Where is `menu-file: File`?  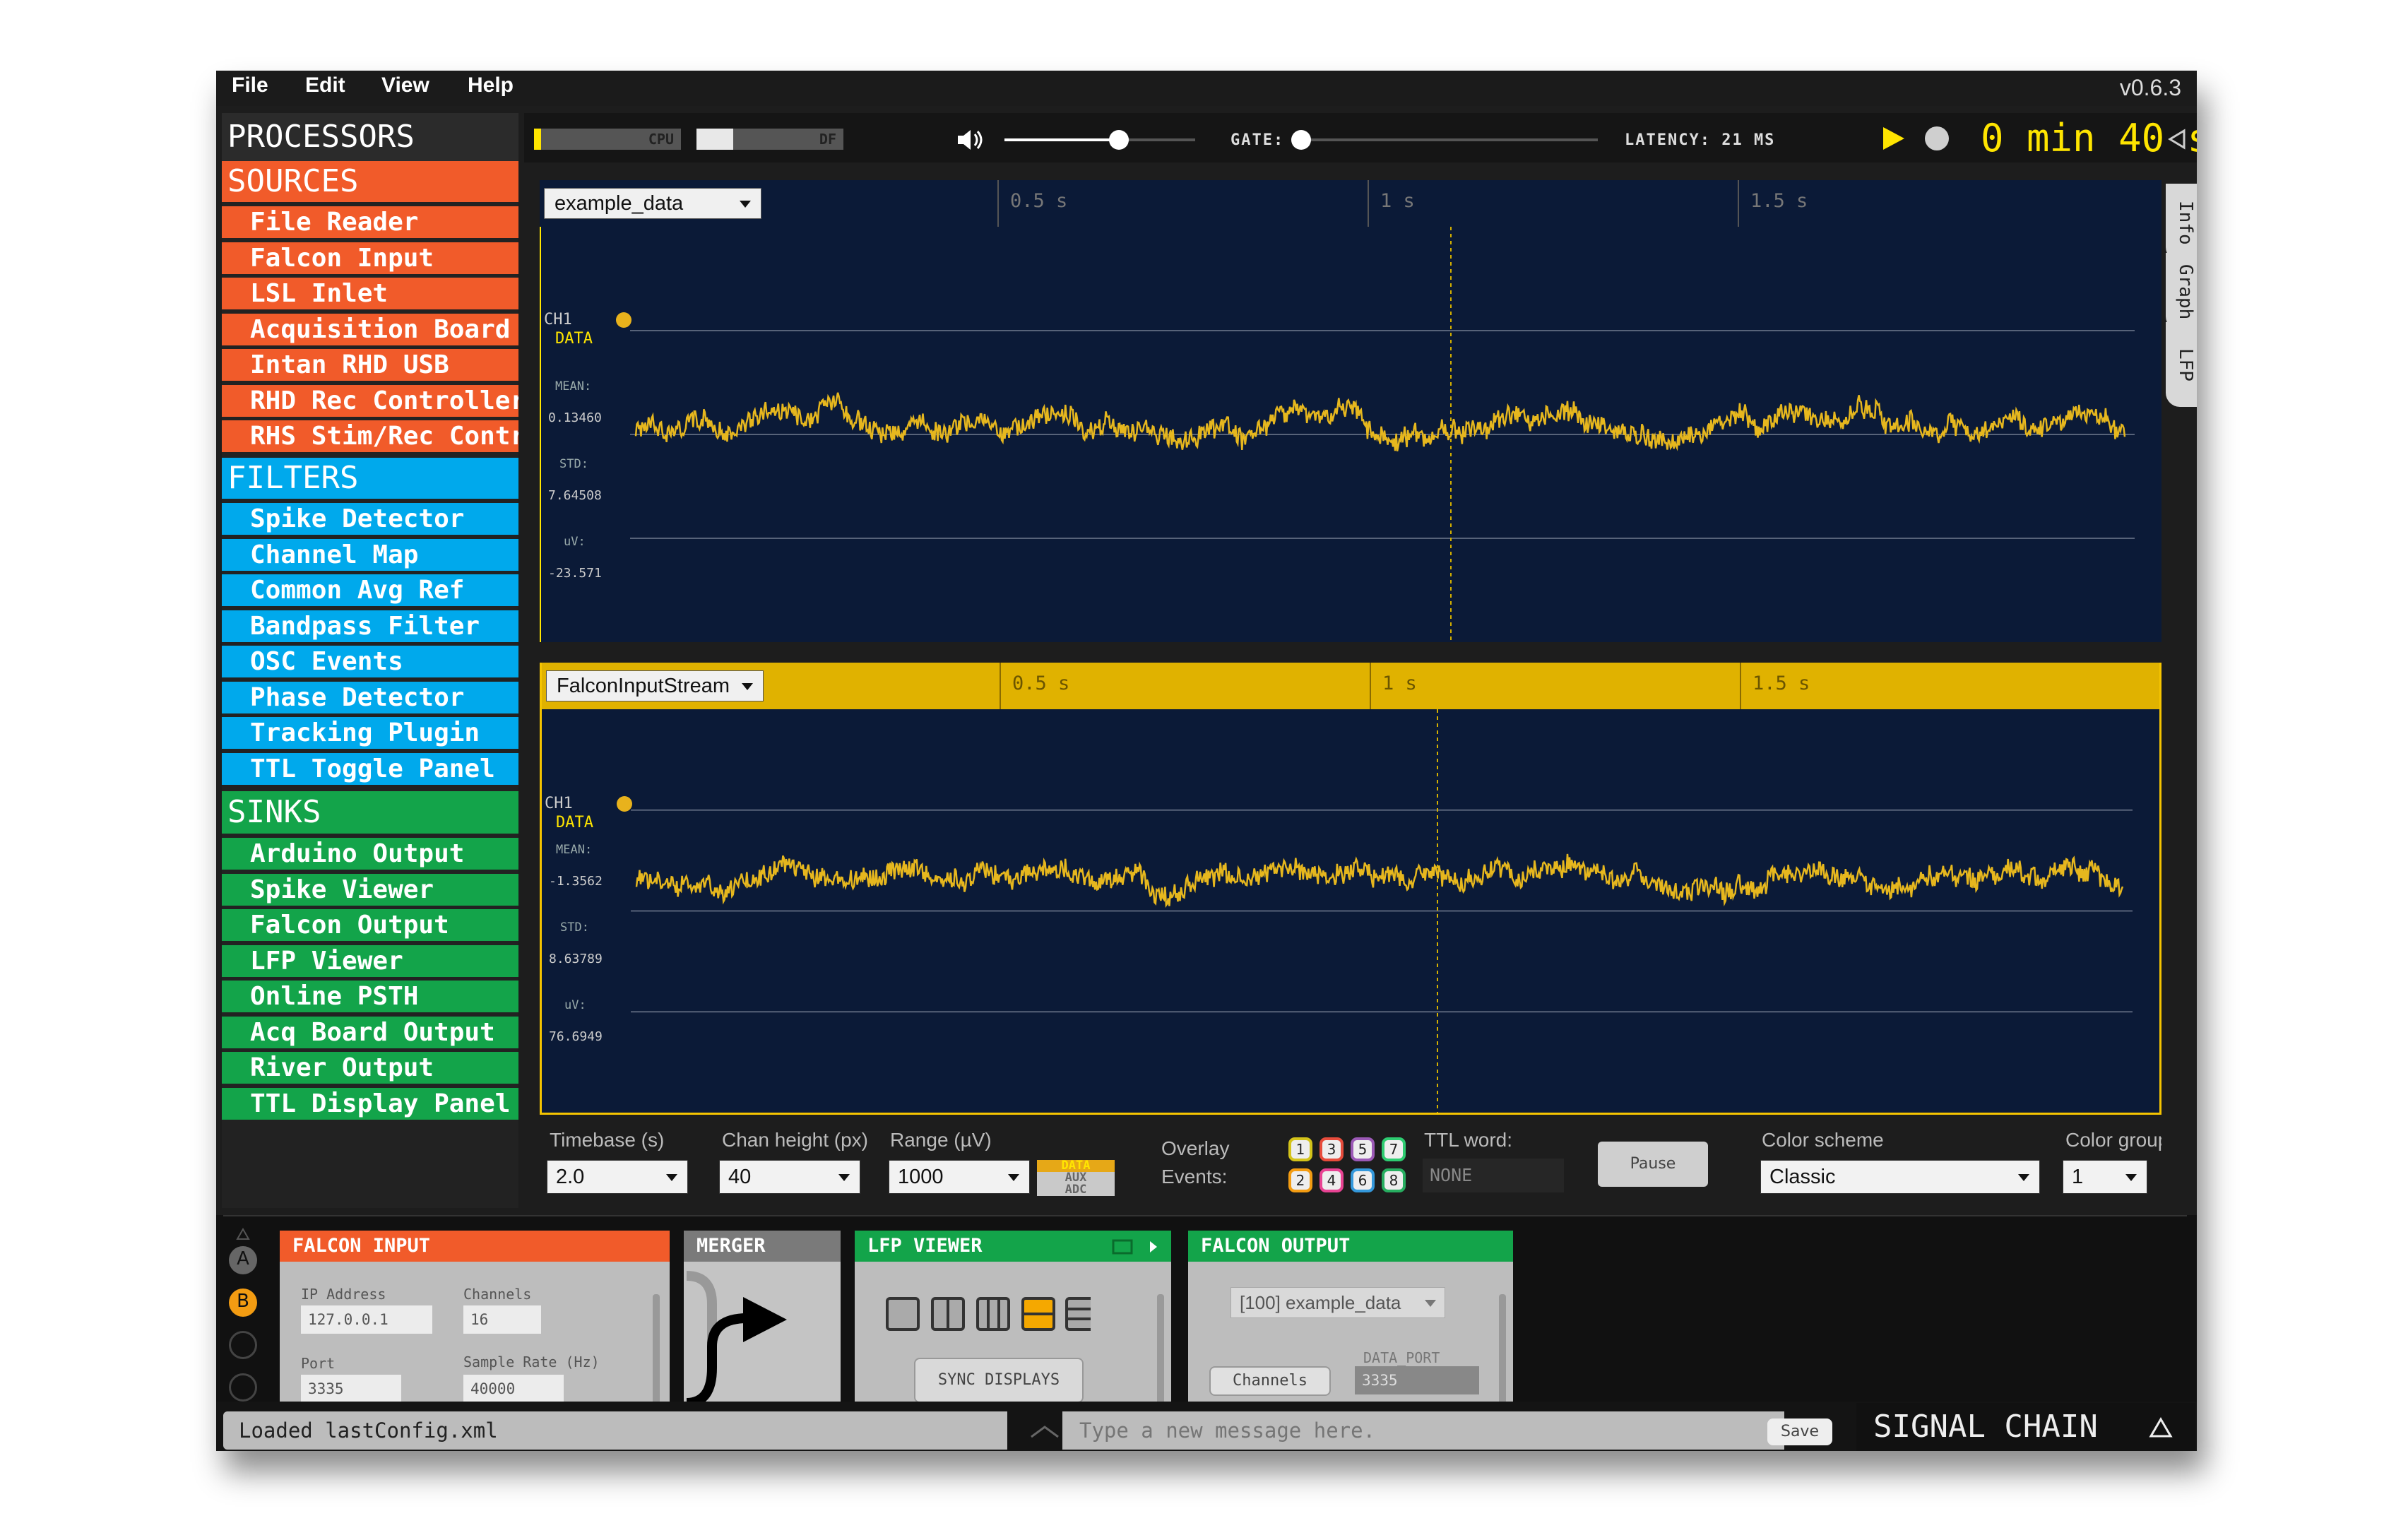
menu-file: File is located at coordinates (250, 85).